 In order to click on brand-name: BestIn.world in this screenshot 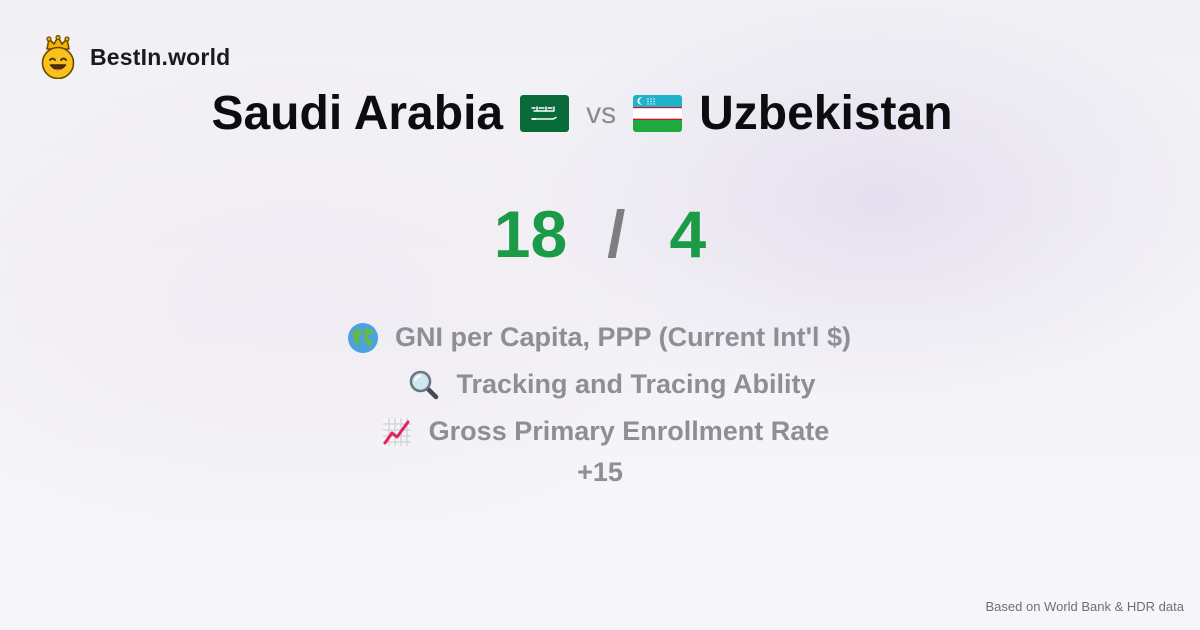, I will do `click(160, 56)`.